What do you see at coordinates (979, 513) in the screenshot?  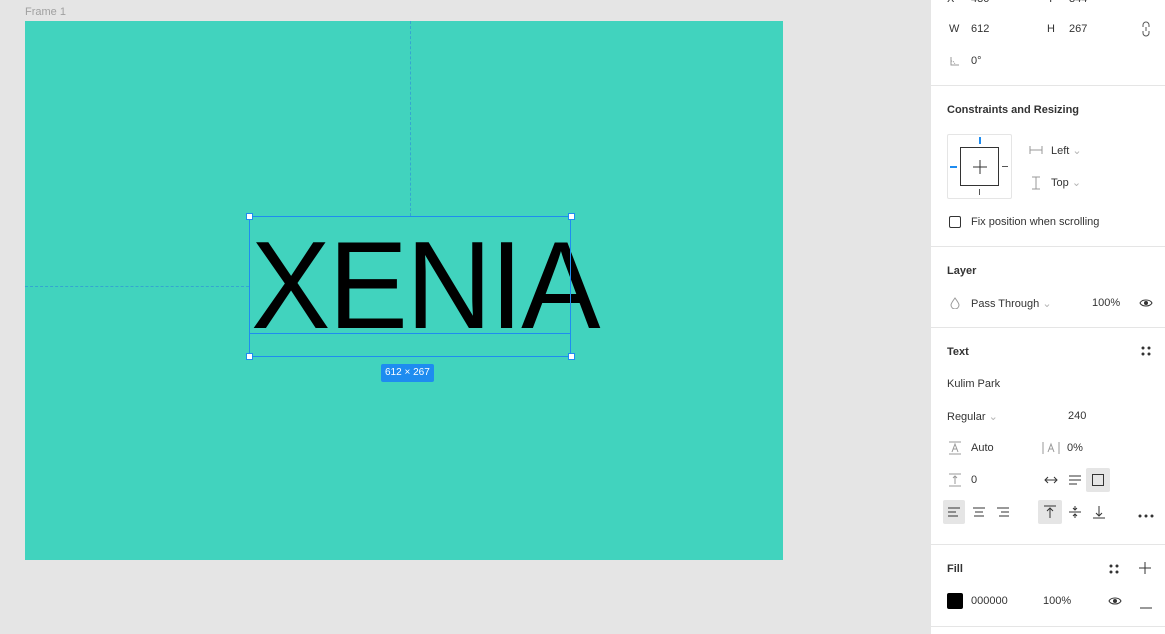 I see `align-center-icon` at bounding box center [979, 513].